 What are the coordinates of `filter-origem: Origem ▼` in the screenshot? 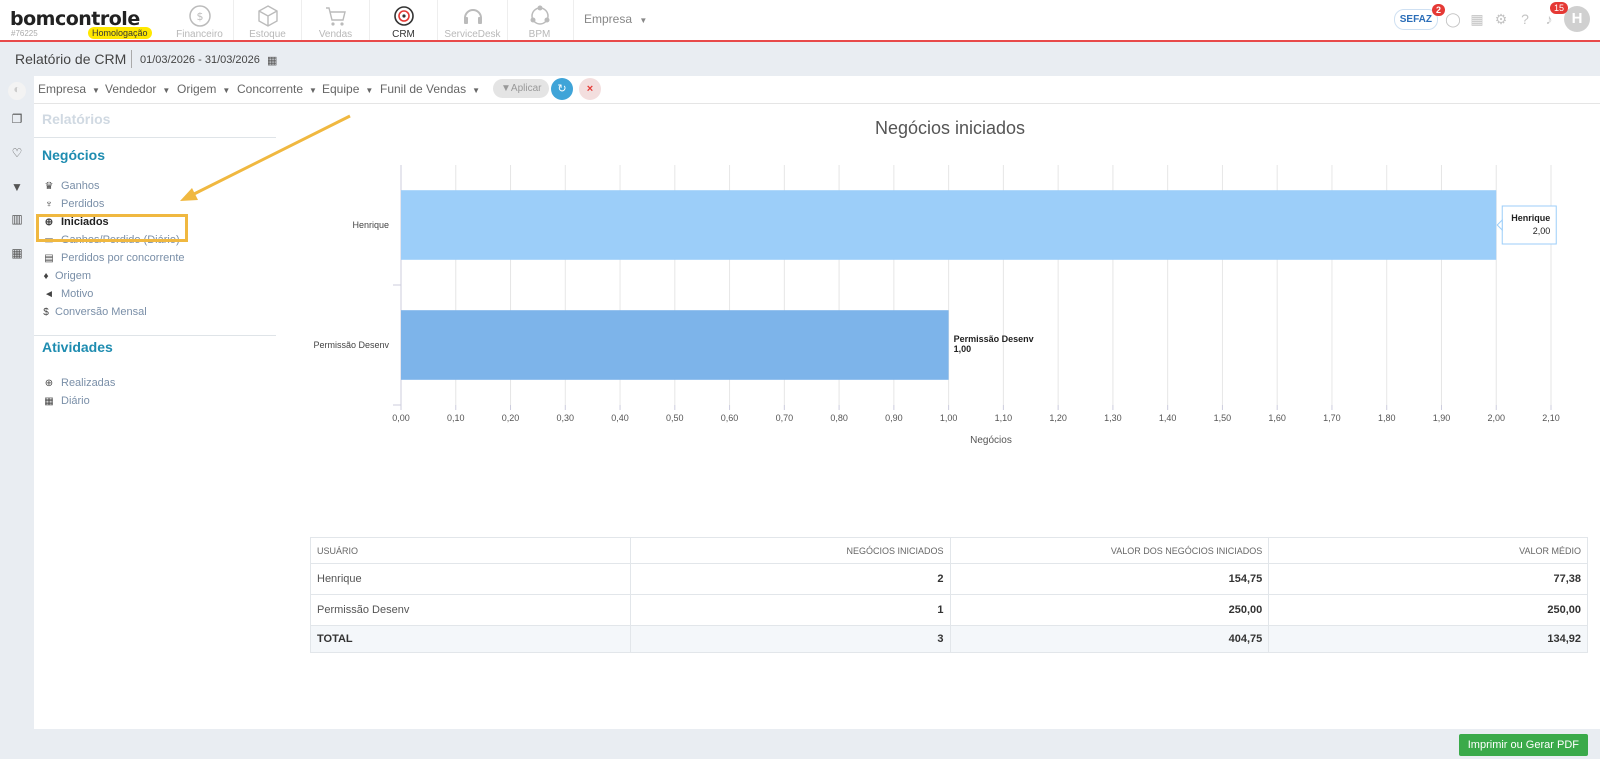 It's located at (203, 89).